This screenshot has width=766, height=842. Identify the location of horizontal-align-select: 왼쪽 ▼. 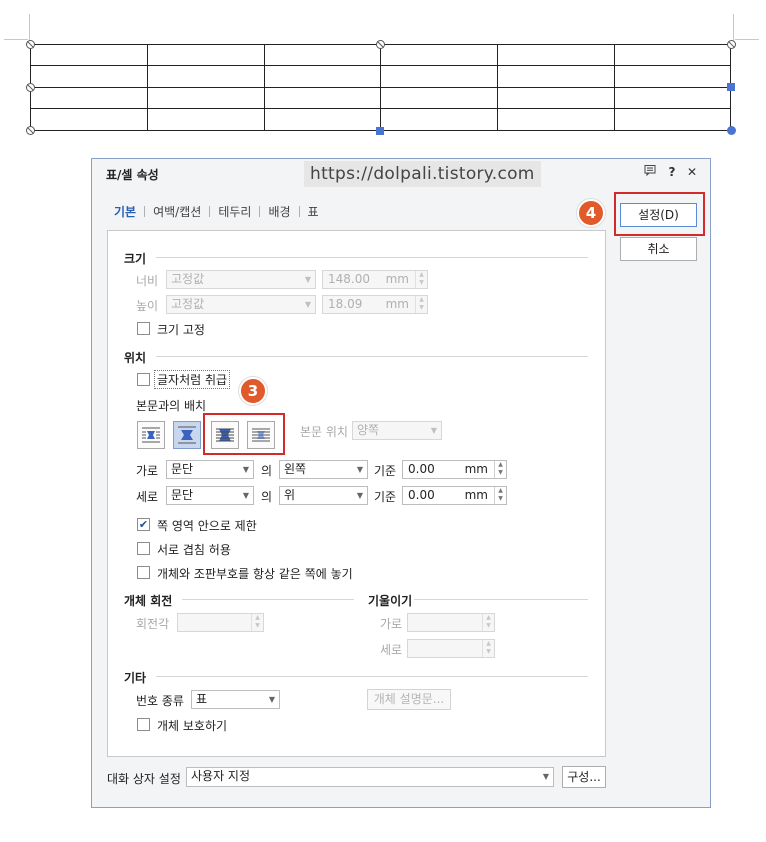
(323, 469).